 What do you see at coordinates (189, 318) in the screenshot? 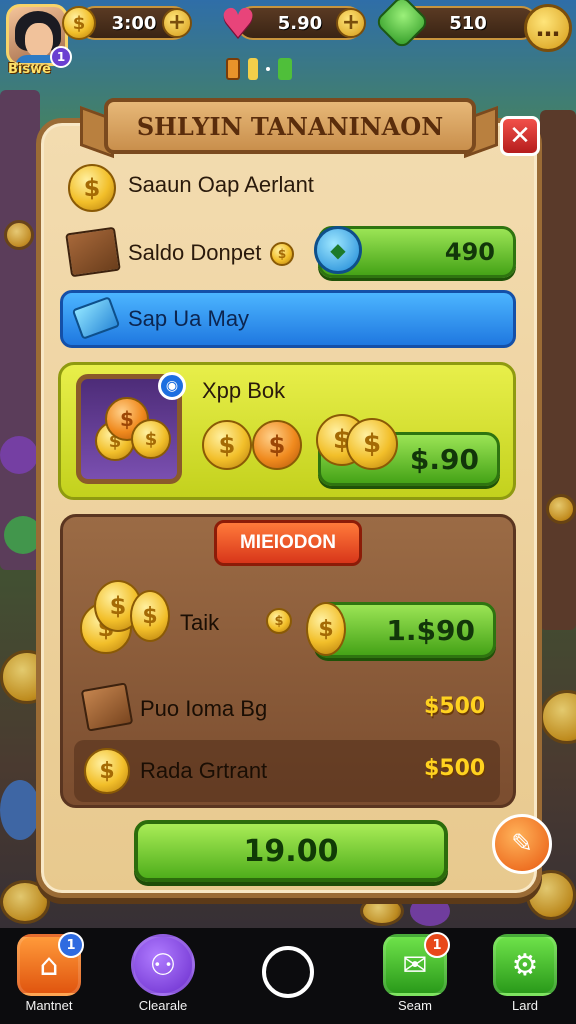
I see `blue-row-label: Sap Ua May` at bounding box center [189, 318].